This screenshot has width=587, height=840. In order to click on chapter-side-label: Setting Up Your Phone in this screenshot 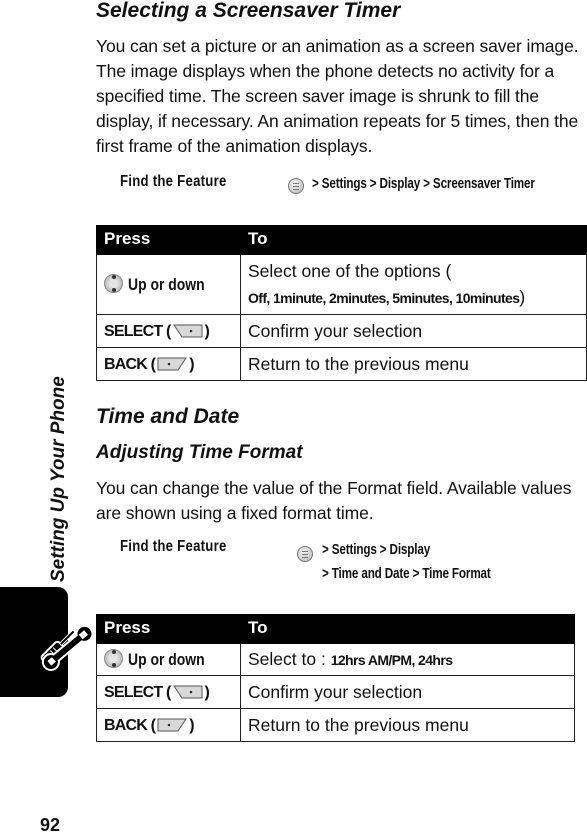, I will do `click(58, 479)`.